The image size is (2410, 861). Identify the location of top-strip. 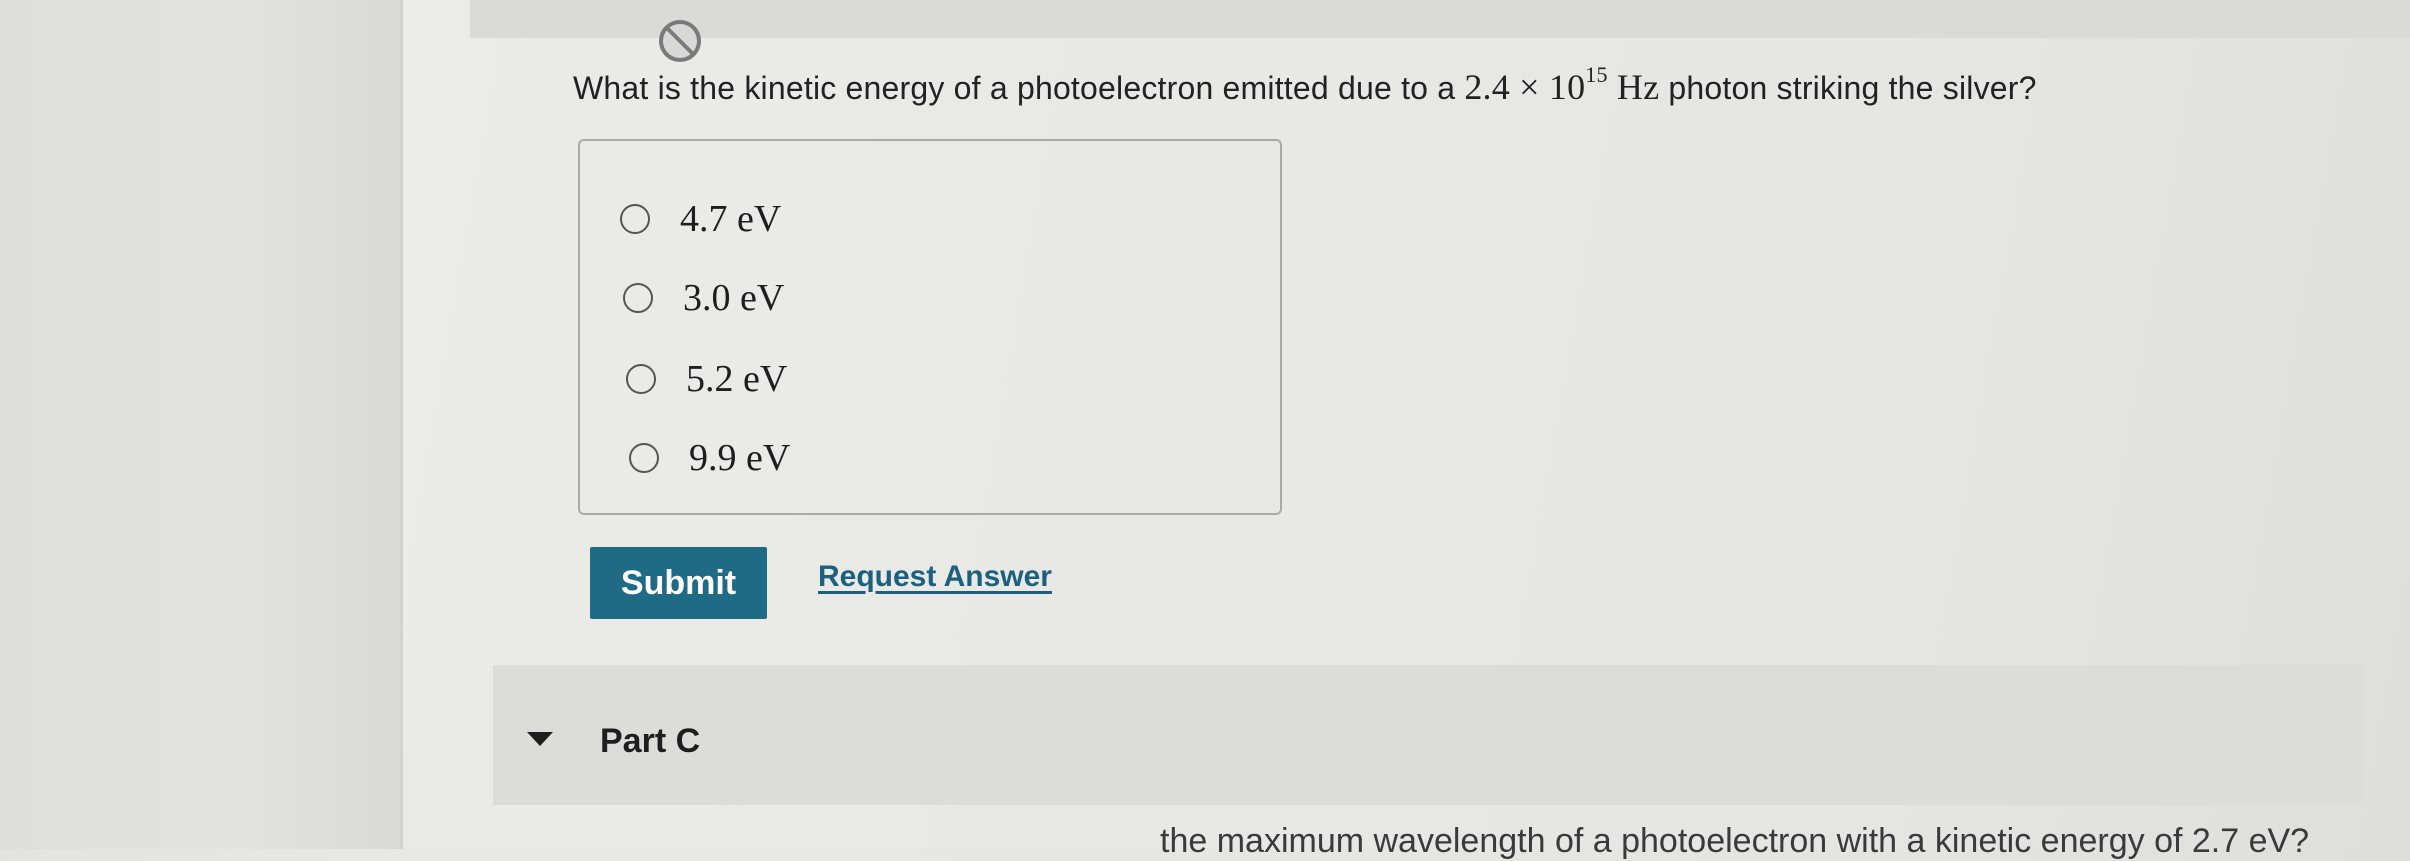
(1440, 19).